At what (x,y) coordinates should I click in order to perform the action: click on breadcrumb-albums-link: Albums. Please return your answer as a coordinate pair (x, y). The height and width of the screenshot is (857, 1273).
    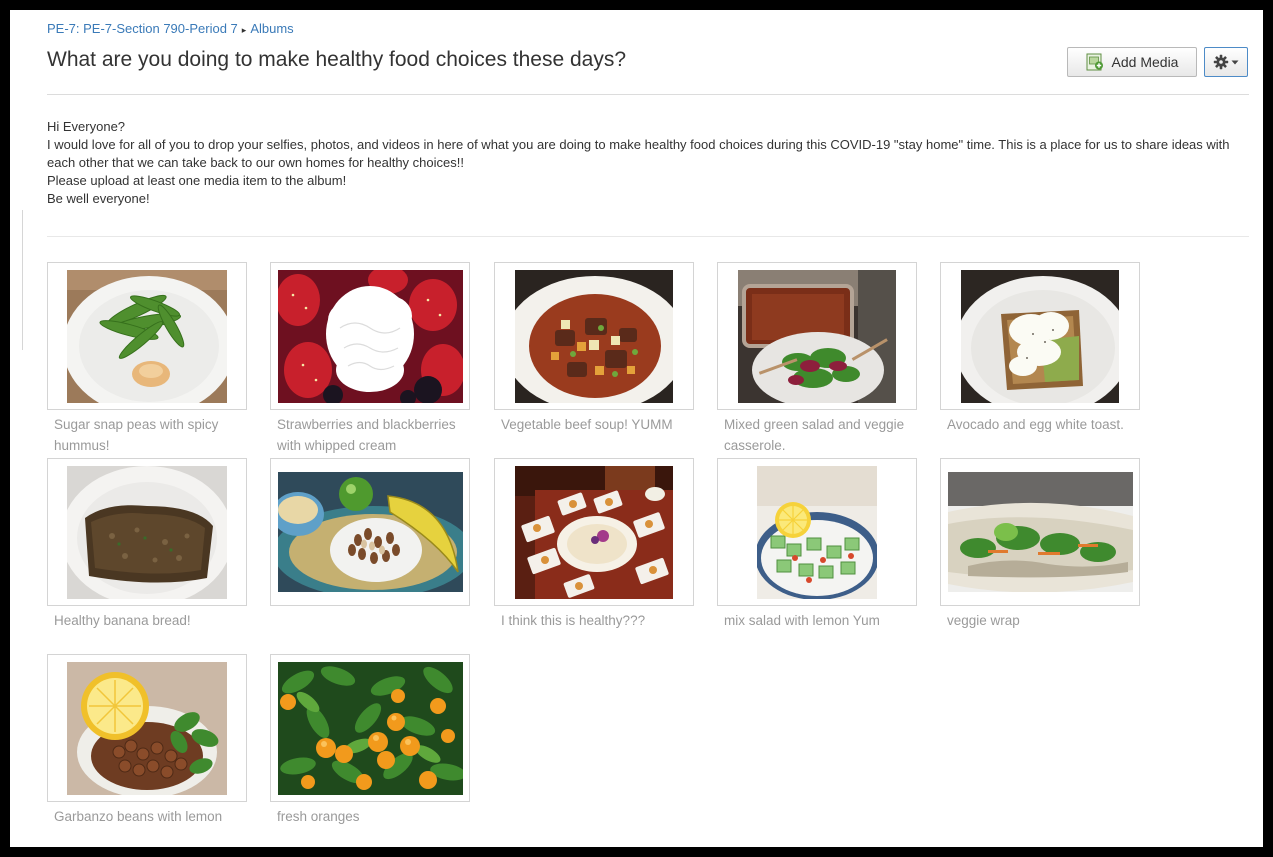
    Looking at the image, I should click on (271, 28).